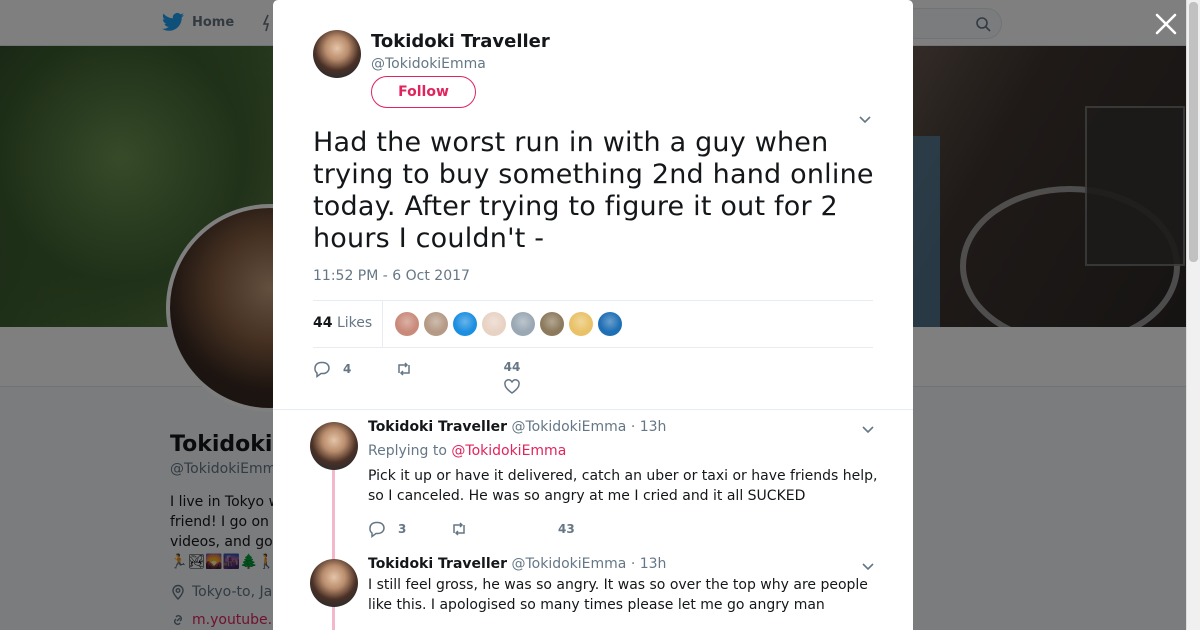  Describe the element at coordinates (337, 54) in the screenshot. I see `author-avatar` at that location.